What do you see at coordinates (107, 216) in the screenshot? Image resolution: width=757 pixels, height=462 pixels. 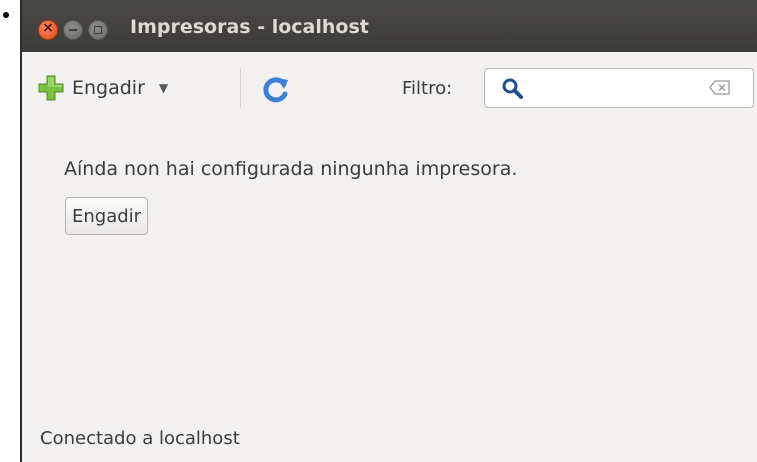 I see `add-printer-button: Engadir` at bounding box center [107, 216].